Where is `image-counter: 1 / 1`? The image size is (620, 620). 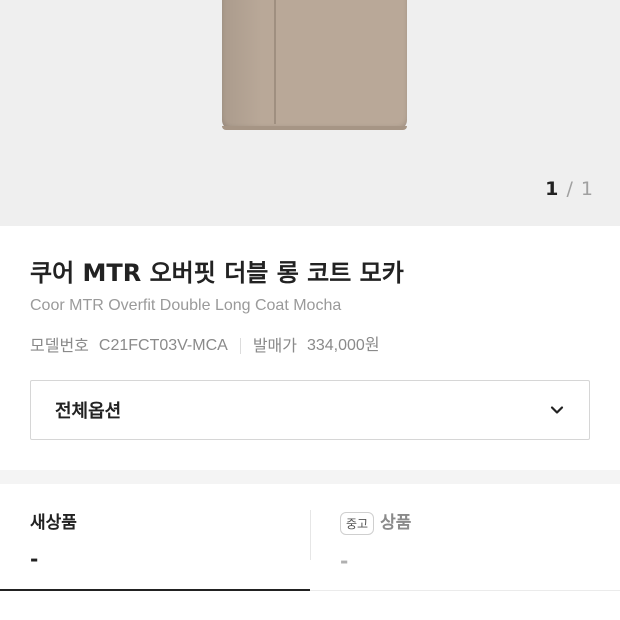
image-counter: 1 / 1 is located at coordinates (569, 189).